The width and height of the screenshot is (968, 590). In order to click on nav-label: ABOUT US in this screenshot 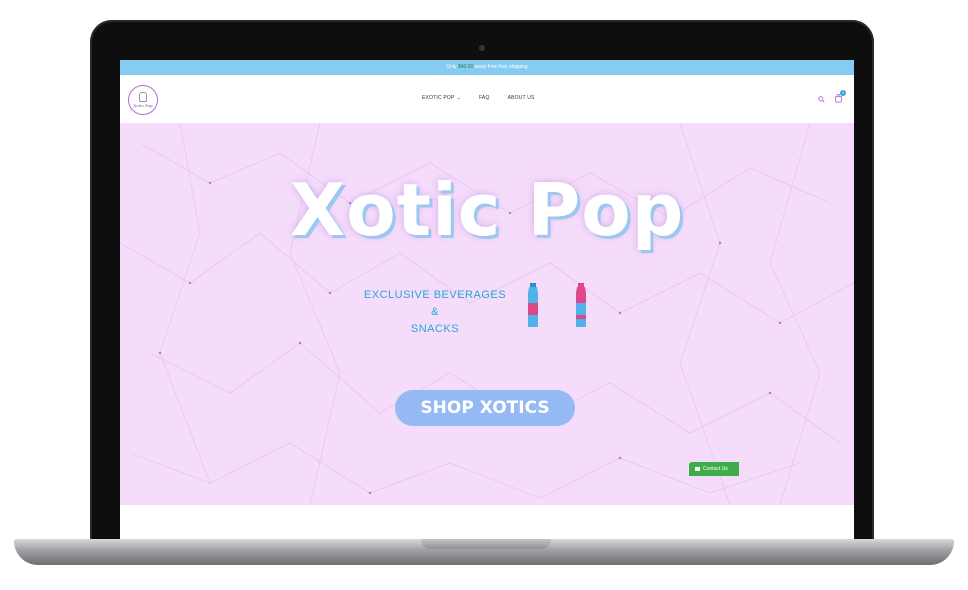, I will do `click(521, 98)`.